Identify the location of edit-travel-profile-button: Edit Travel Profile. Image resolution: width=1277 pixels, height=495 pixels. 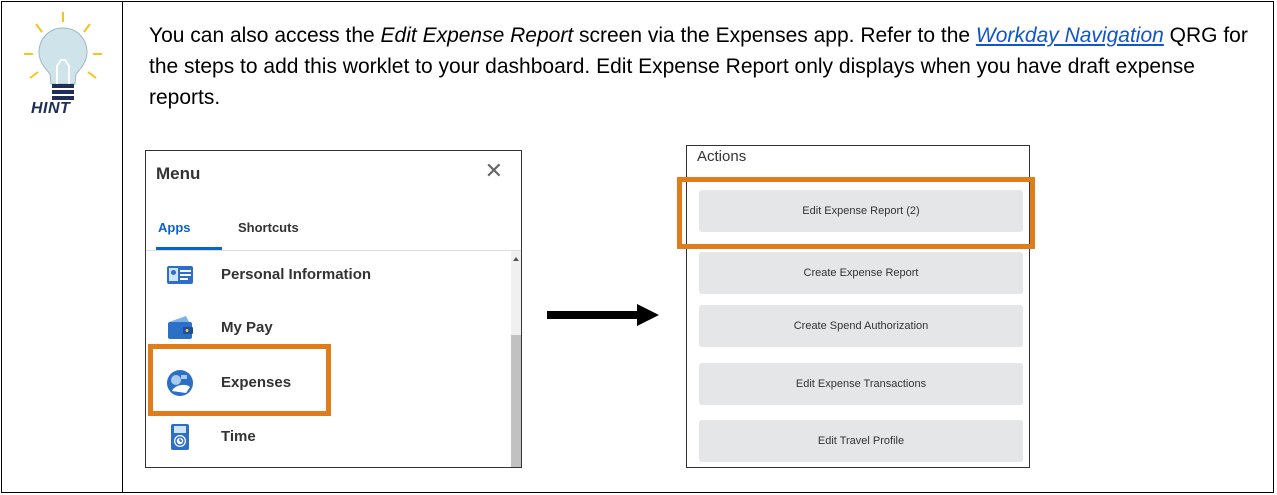
(861, 441).